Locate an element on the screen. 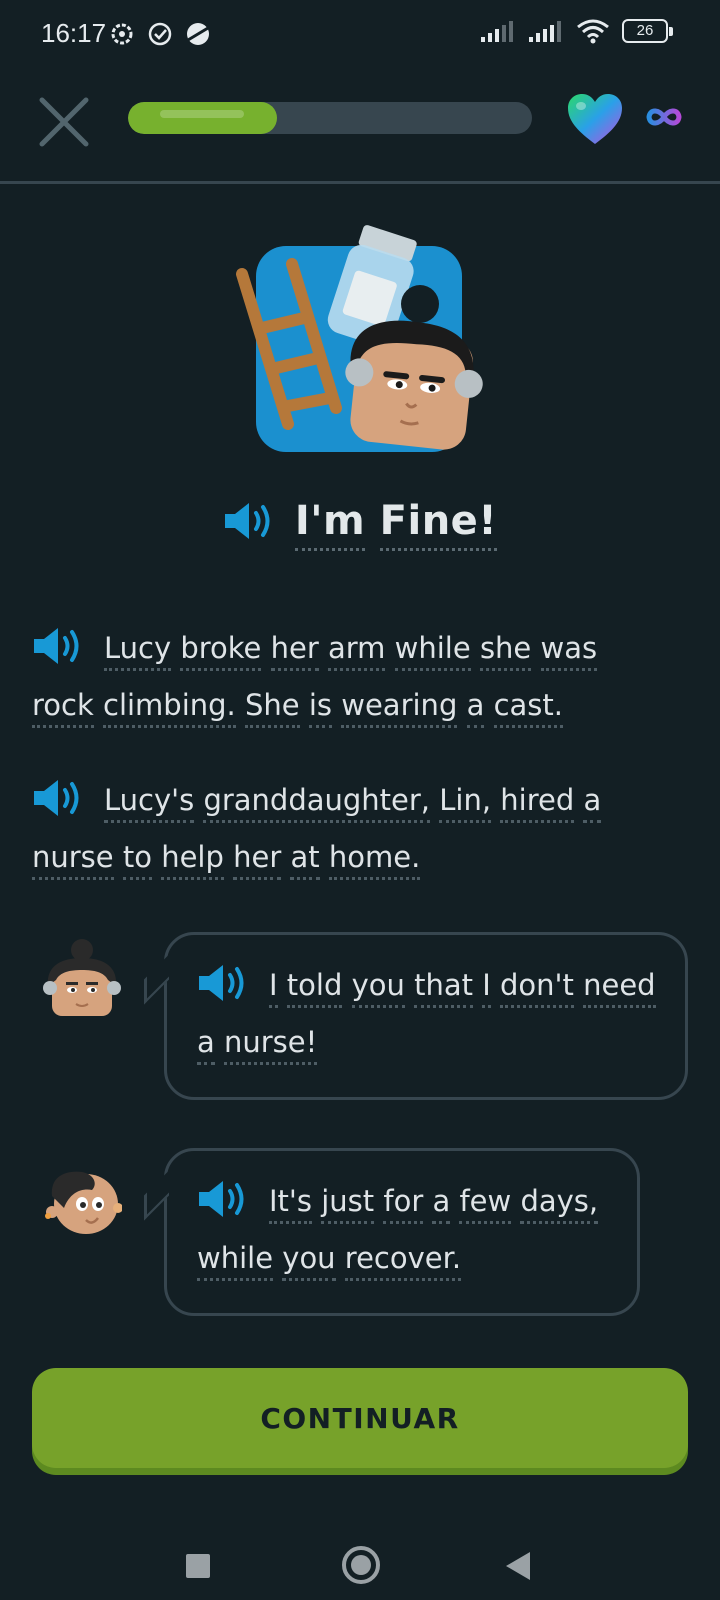  story-word: few is located at coordinates (485, 1204).